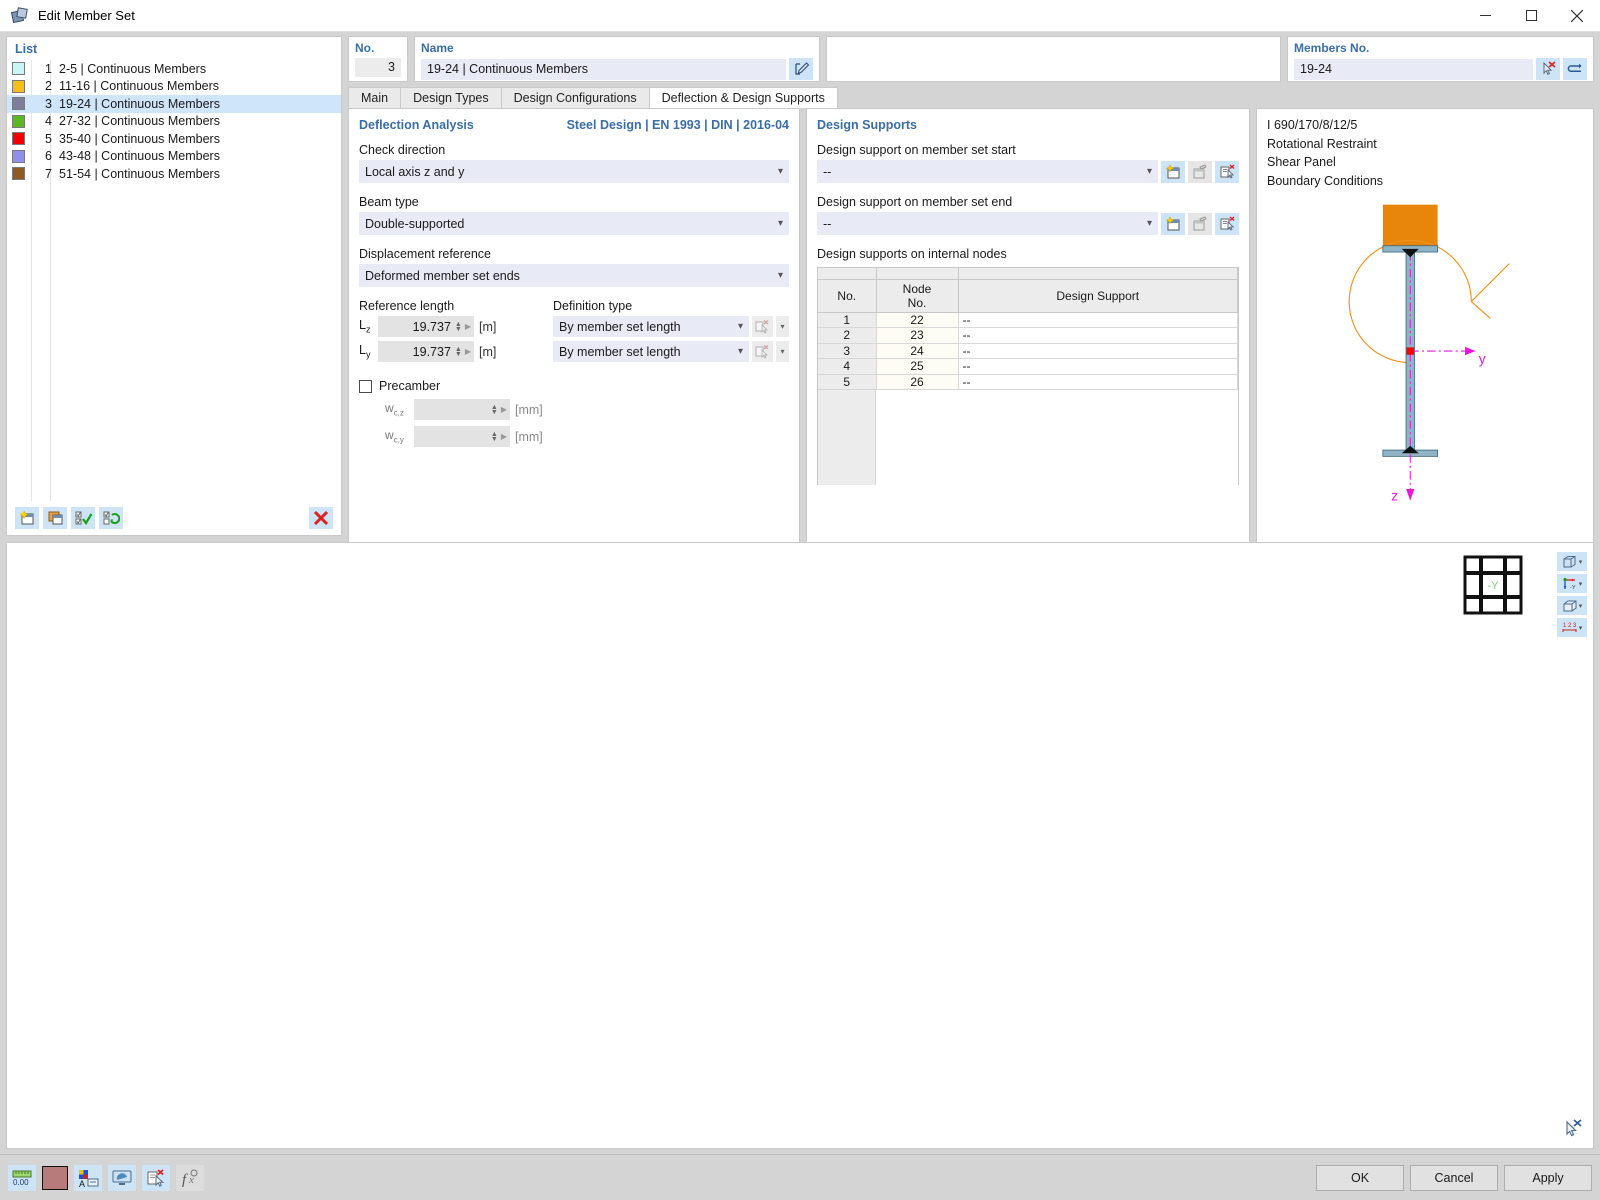 The width and height of the screenshot is (1600, 1200). What do you see at coordinates (1493, 585) in the screenshot?
I see `navigation-cube: -Y` at bounding box center [1493, 585].